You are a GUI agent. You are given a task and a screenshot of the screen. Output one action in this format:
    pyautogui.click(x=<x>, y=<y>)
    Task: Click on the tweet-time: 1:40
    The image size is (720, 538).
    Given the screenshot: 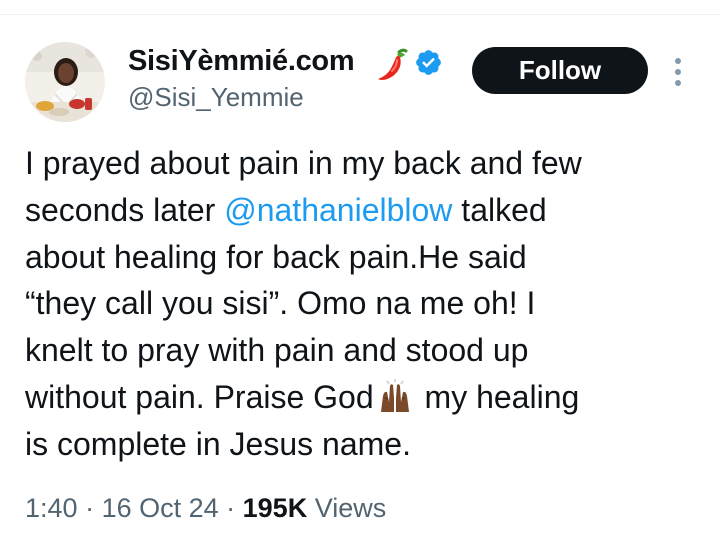 What is the action you would take?
    pyautogui.click(x=51, y=508)
    